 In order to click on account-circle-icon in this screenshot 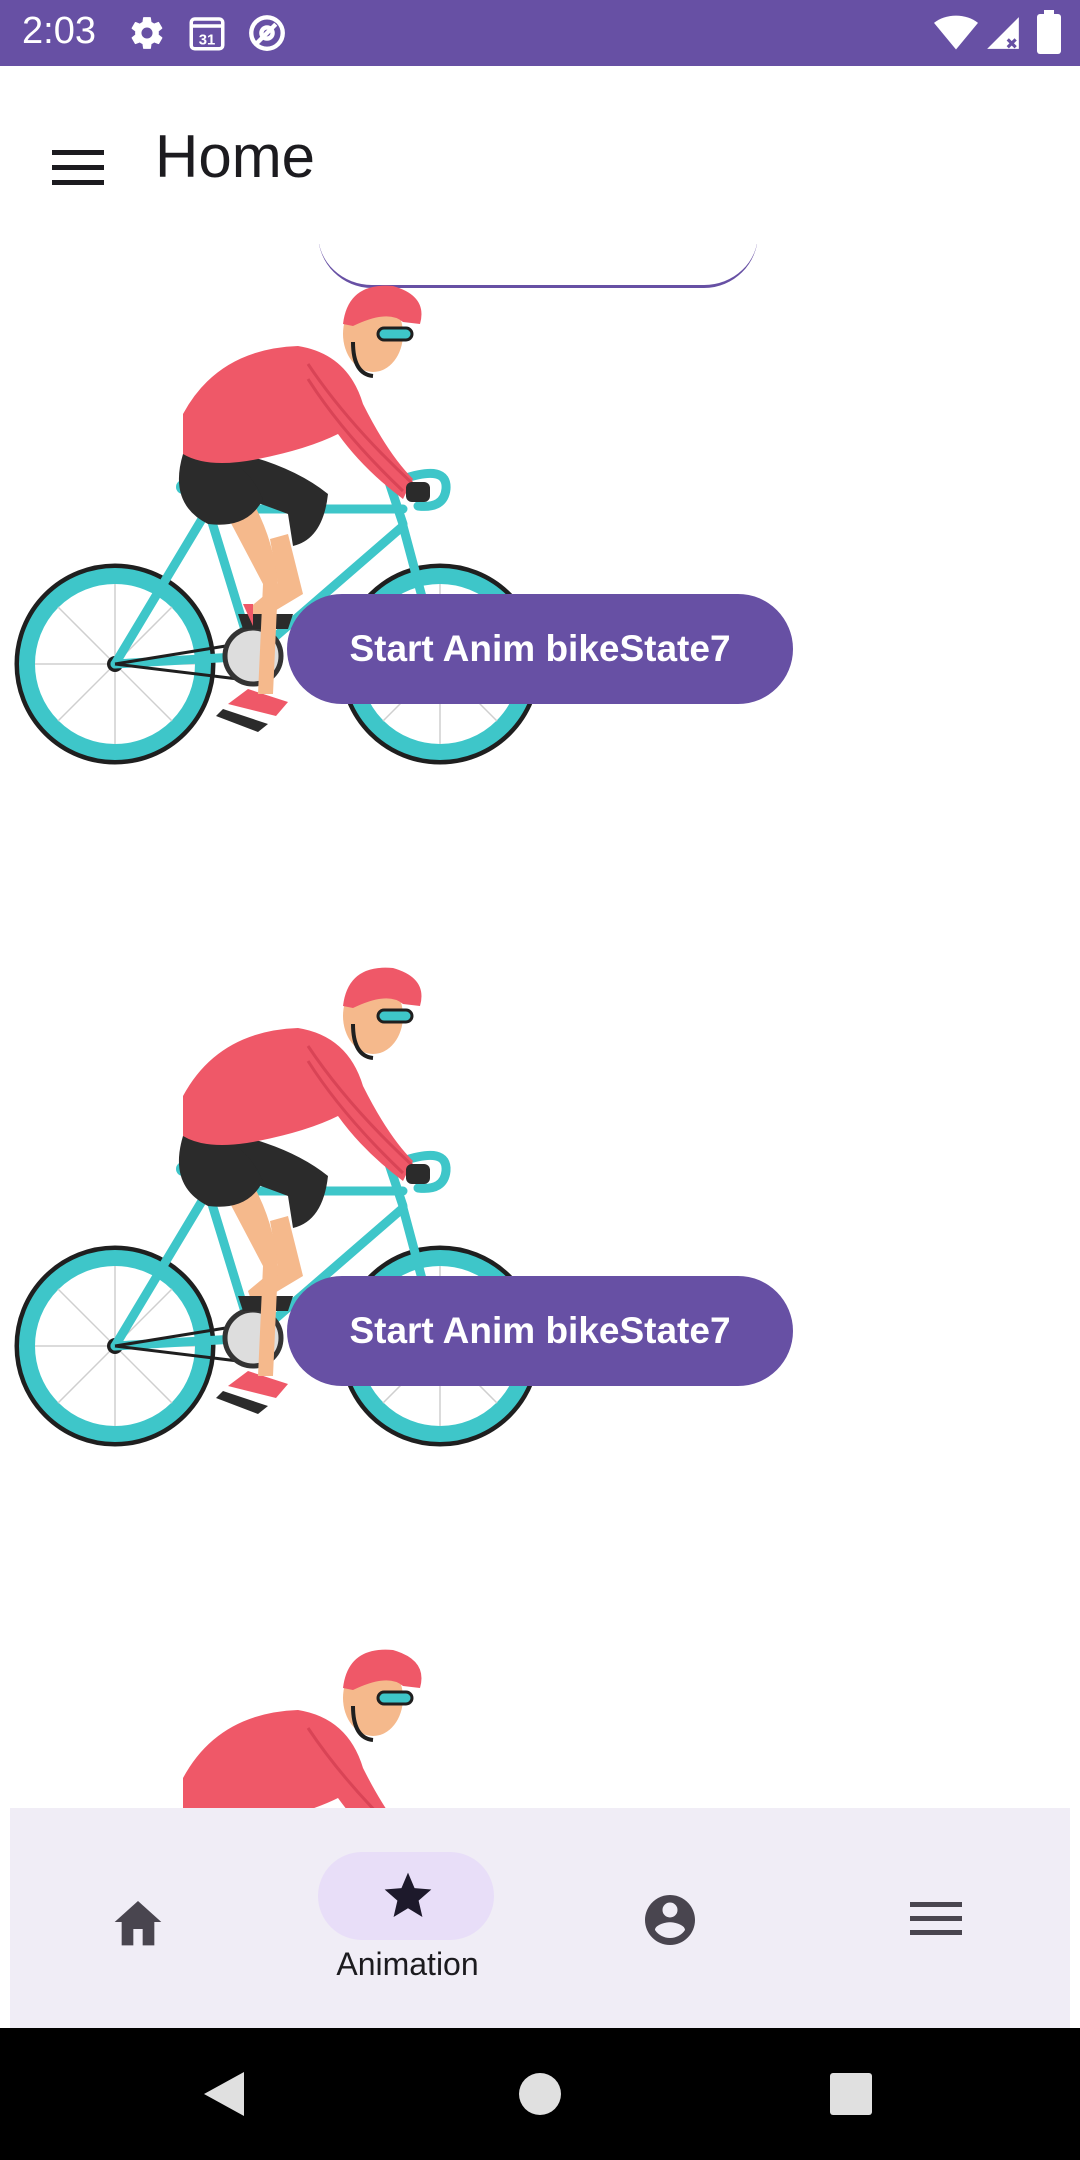, I will do `click(670, 1922)`.